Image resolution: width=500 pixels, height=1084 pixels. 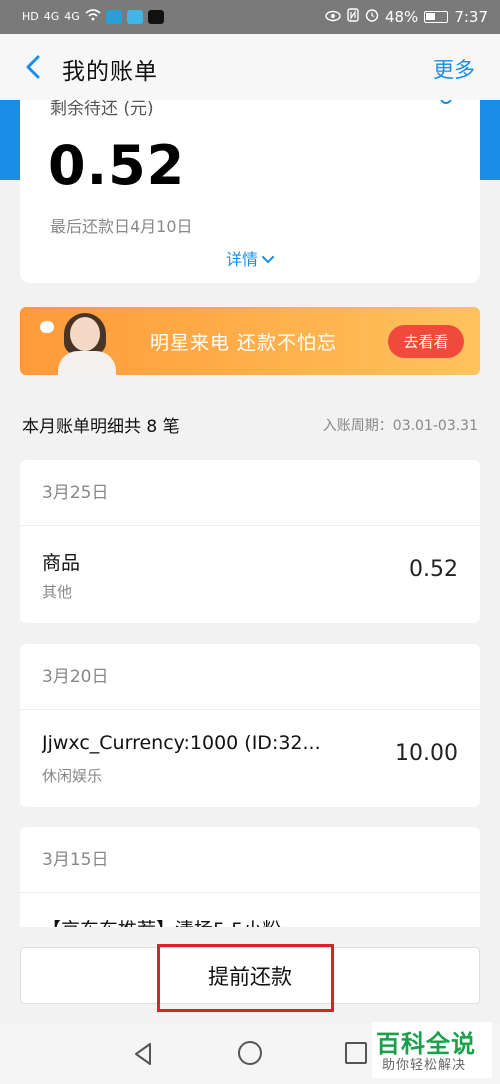 I want to click on bill-category: 其他, so click(x=57, y=592).